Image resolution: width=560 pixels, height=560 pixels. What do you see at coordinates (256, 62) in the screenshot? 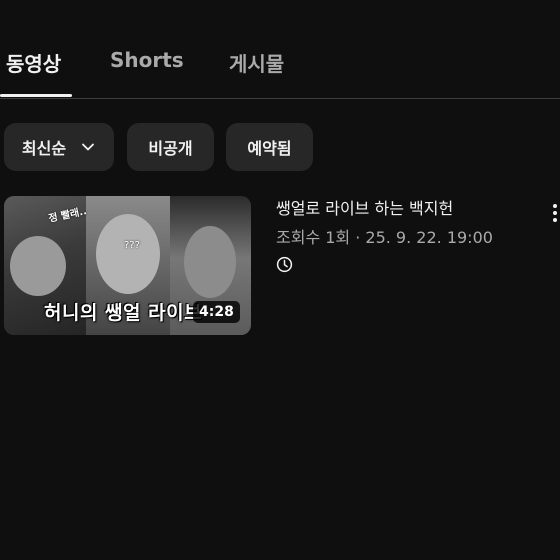
I see `tab-posts: 게시물` at bounding box center [256, 62].